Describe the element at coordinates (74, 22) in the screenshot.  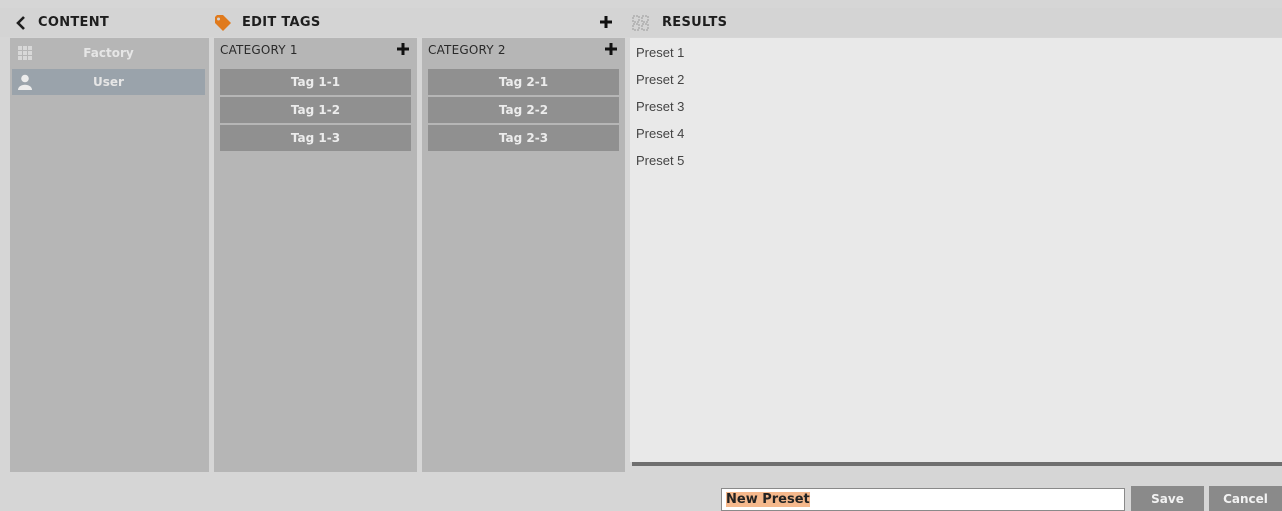
I see `content-title: CONTENT` at that location.